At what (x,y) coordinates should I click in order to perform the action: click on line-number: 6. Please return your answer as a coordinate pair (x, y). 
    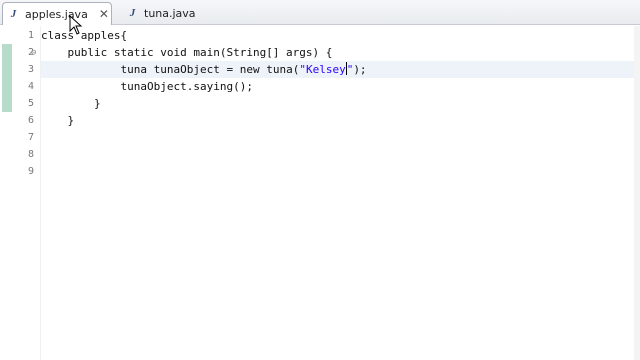
    Looking at the image, I should click on (30, 120).